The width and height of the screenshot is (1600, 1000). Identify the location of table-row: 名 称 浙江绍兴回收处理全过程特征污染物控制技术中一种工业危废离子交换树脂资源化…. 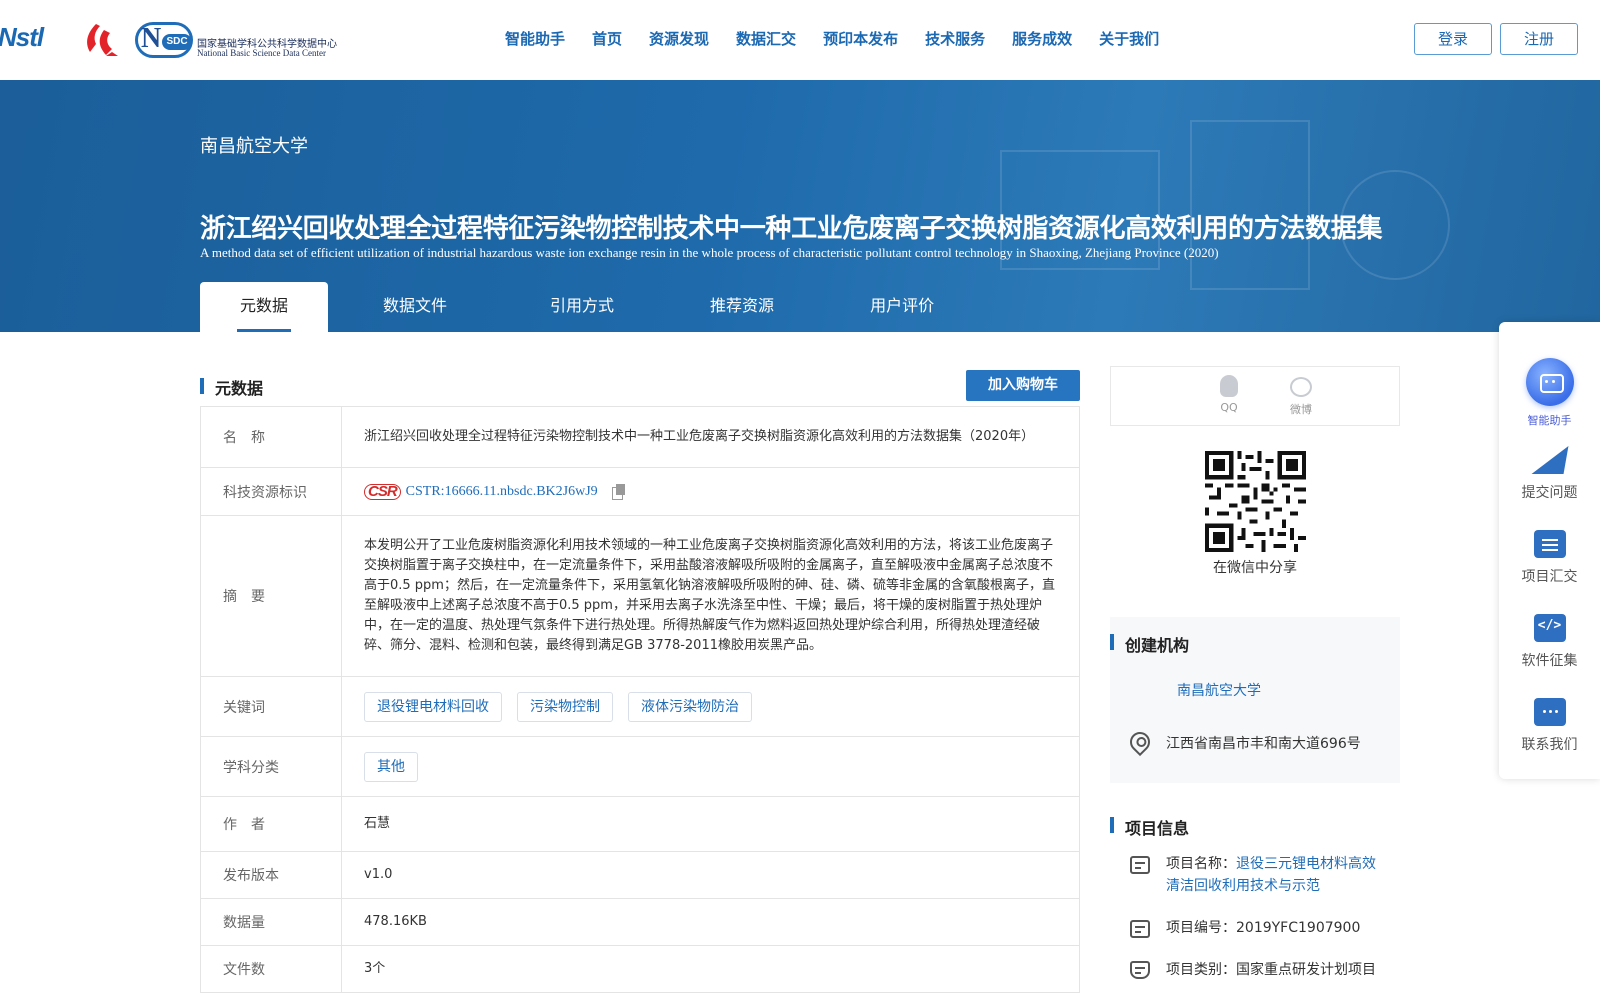
(640, 437).